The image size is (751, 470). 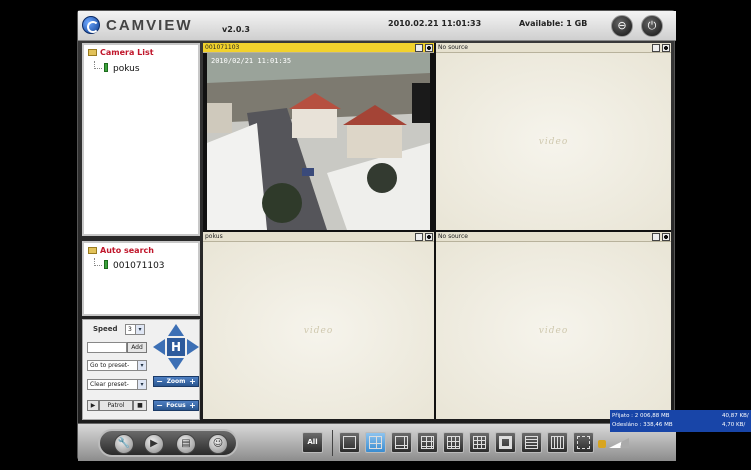 What do you see at coordinates (117, 67) in the screenshot?
I see `camera-list-item: pokus` at bounding box center [117, 67].